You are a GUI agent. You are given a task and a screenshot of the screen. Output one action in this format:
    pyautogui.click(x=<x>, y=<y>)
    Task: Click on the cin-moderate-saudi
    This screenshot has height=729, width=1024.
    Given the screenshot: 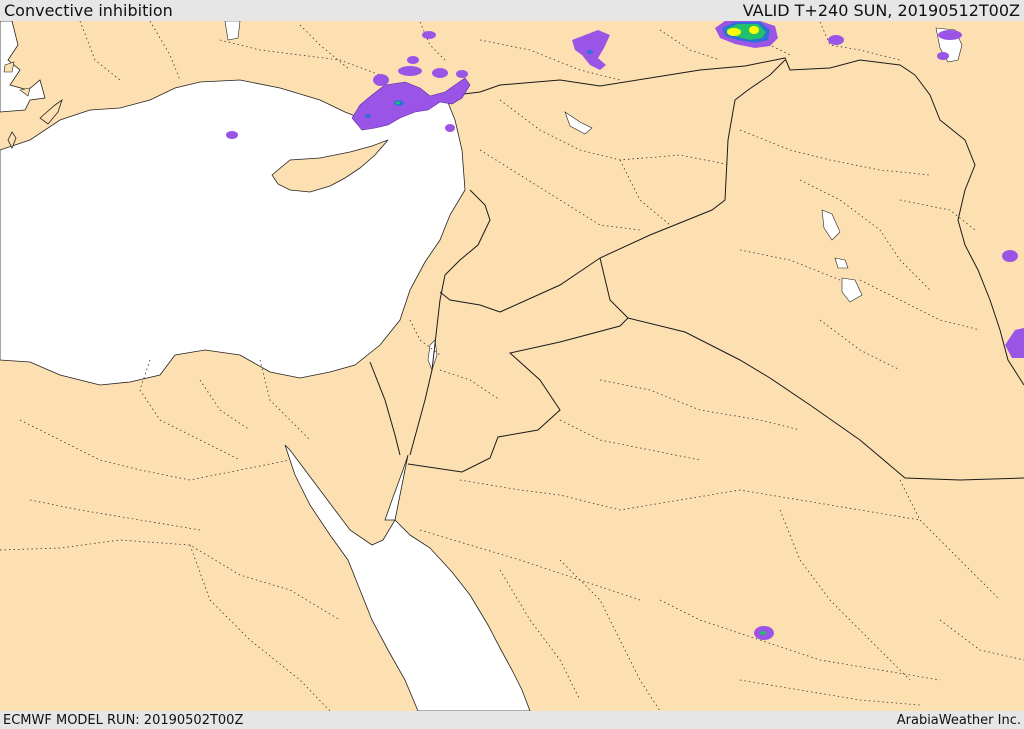 What is the action you would take?
    pyautogui.click(x=763, y=633)
    